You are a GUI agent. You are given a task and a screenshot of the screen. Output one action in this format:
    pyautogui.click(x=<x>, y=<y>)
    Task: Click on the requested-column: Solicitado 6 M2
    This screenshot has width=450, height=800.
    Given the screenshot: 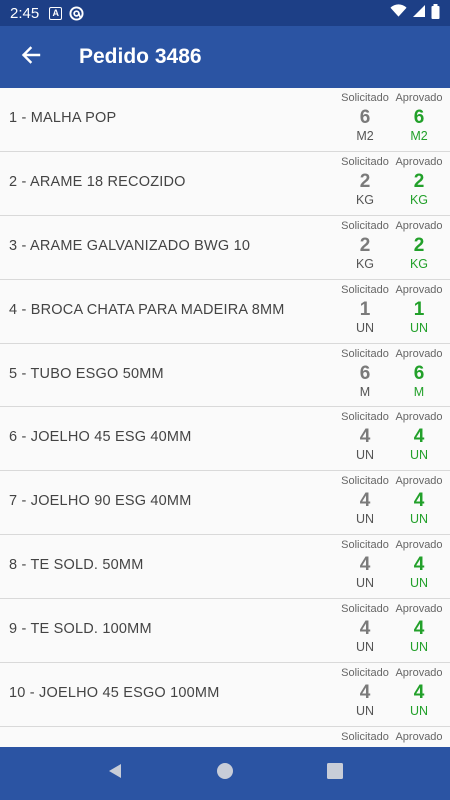 What is the action you would take?
    pyautogui.click(x=365, y=118)
    